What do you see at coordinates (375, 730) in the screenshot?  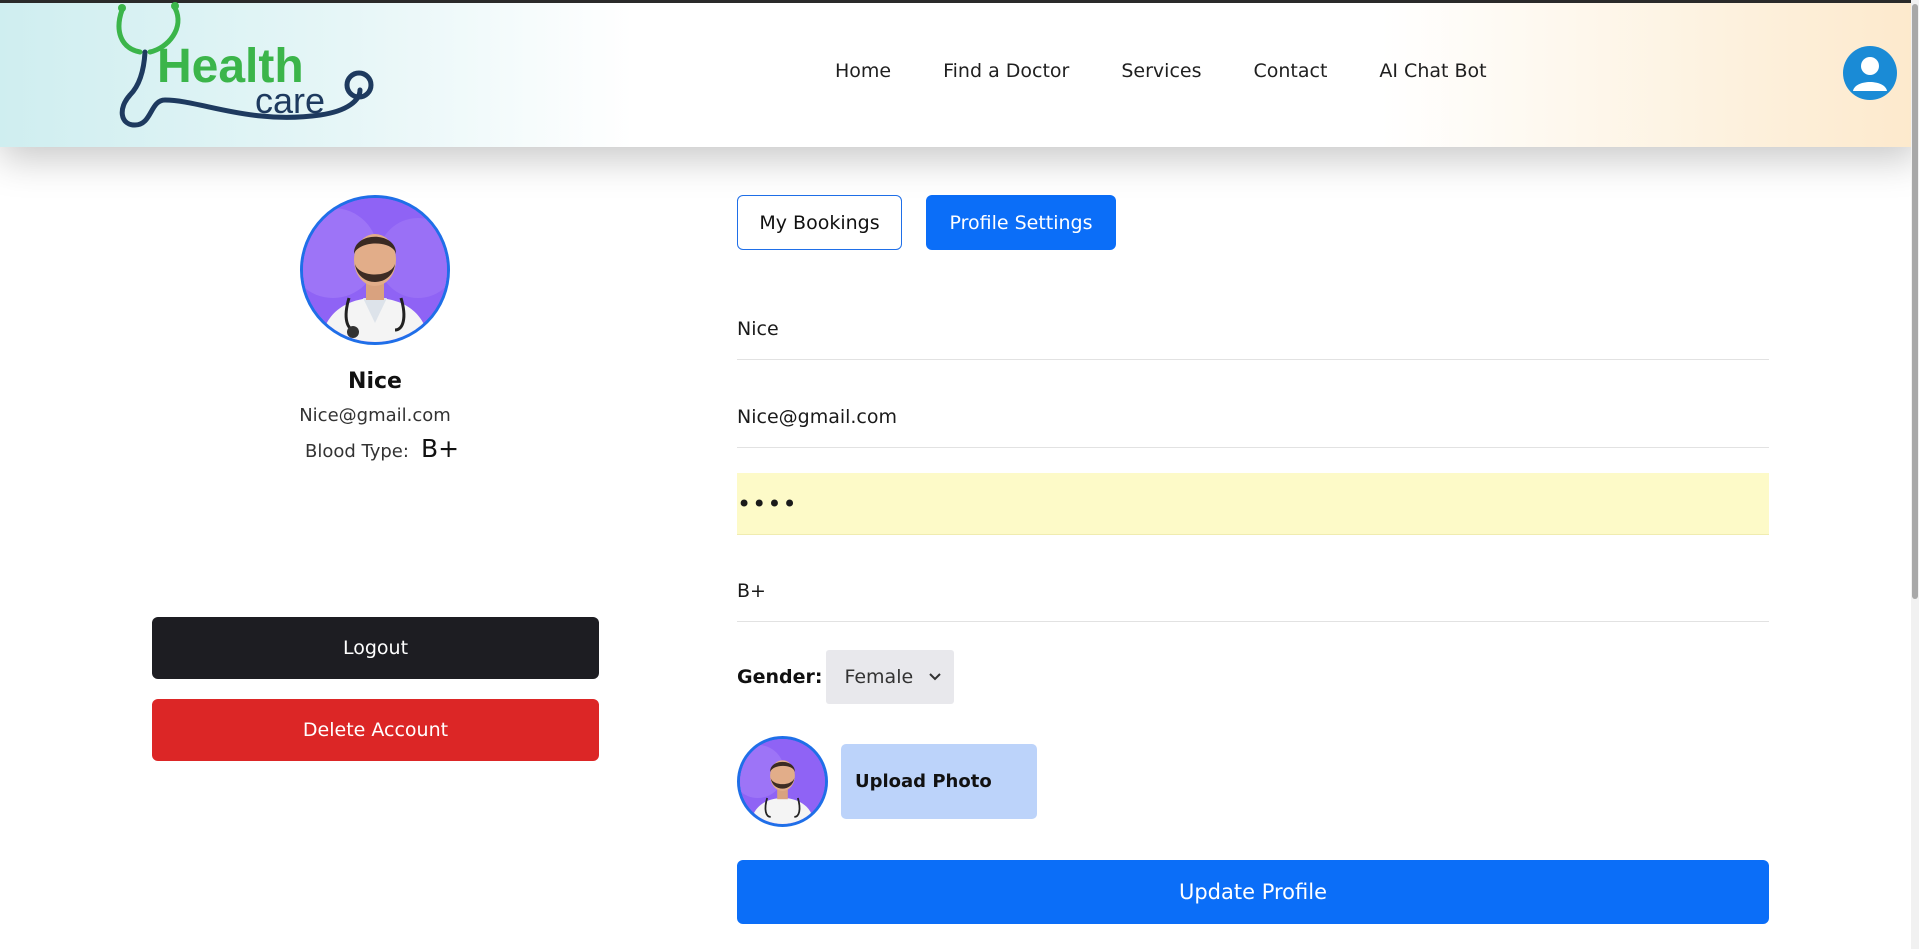 I see `delete-account-button: Delete Account` at bounding box center [375, 730].